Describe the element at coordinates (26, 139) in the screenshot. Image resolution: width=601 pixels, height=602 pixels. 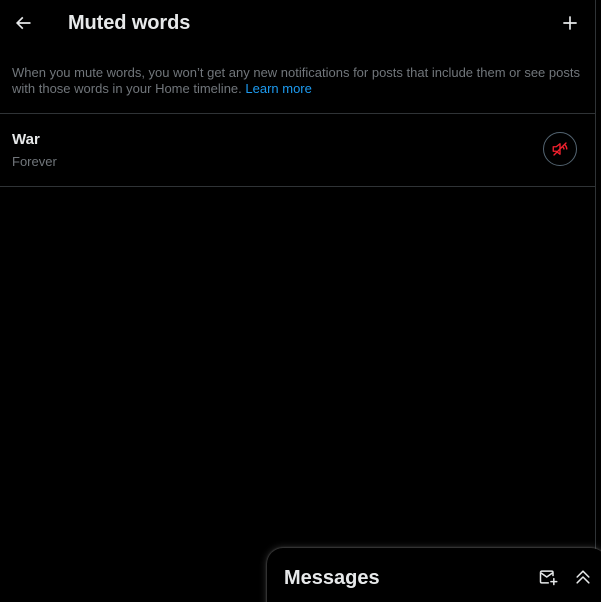
I see `muted-word-text: War` at that location.